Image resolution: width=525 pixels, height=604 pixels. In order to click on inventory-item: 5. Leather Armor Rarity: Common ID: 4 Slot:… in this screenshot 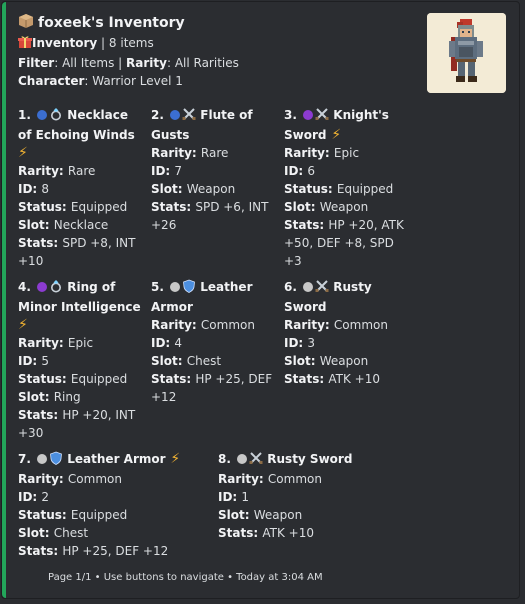, I will do `click(213, 342)`.